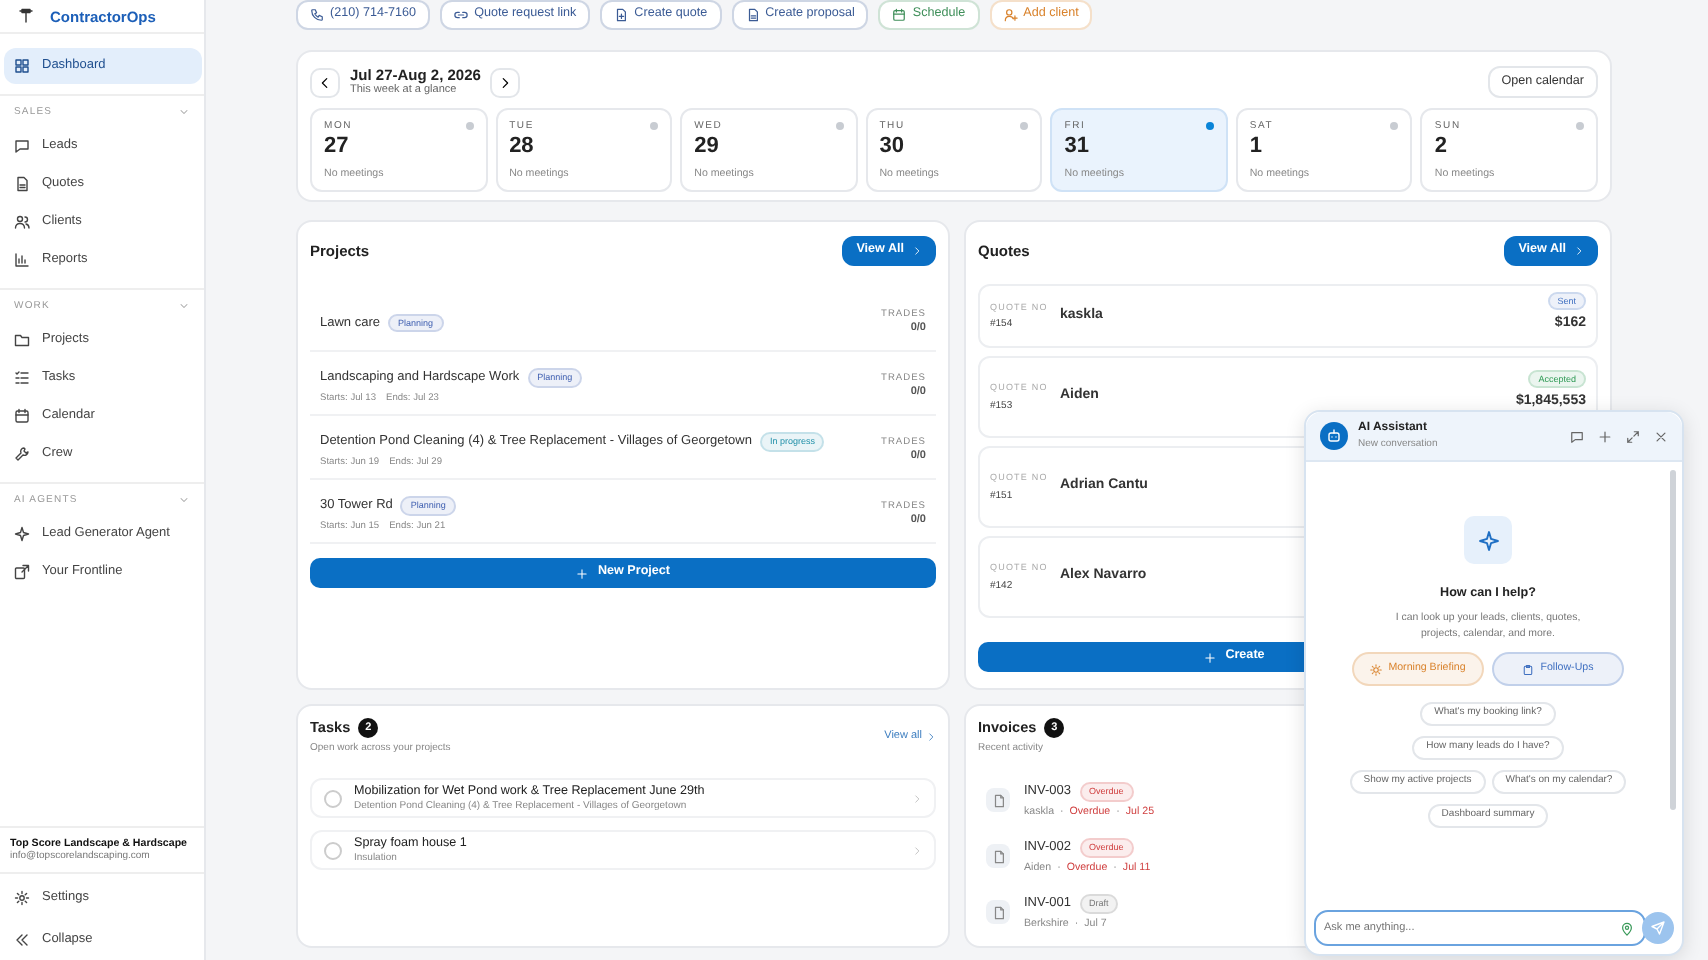  What do you see at coordinates (1673, 640) in the screenshot?
I see `scrollbar` at bounding box center [1673, 640].